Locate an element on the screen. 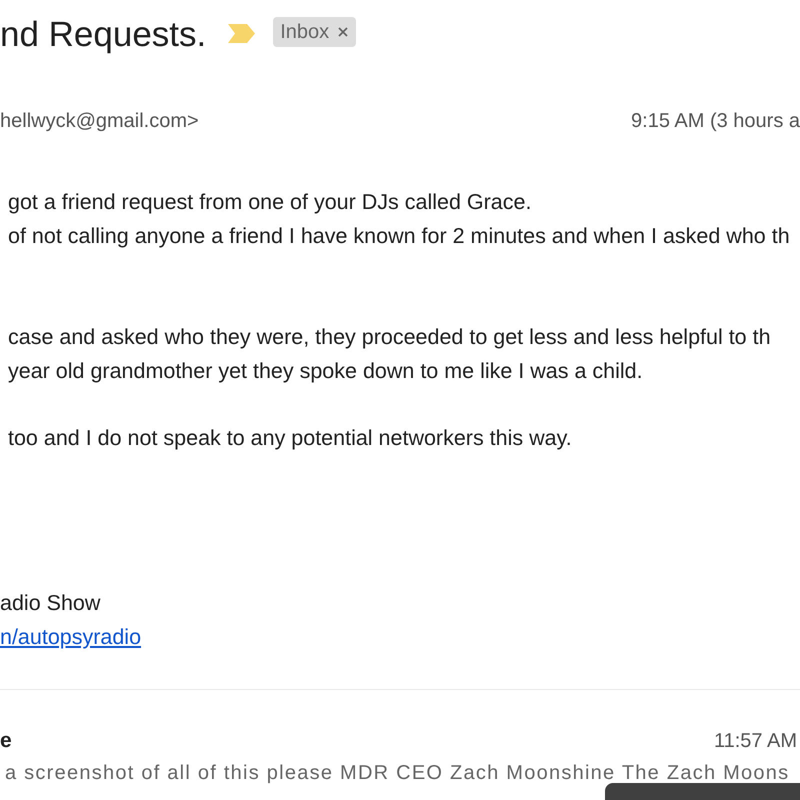 The width and height of the screenshot is (800, 800). message-text-line: of not calling anyone a friend I have known for 2 minutes and when I asked who th is located at coordinates (398, 236).